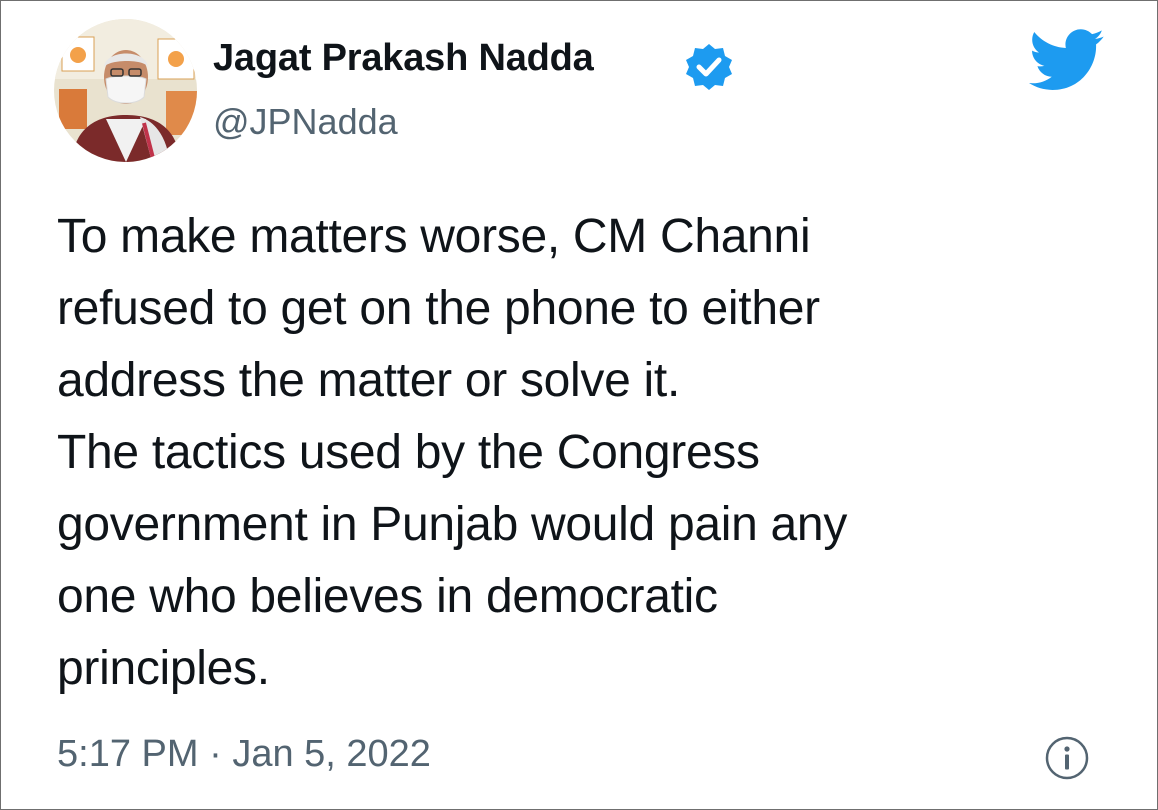  Describe the element at coordinates (128, 754) in the screenshot. I see `tweet-time: 5:17 PM` at that location.